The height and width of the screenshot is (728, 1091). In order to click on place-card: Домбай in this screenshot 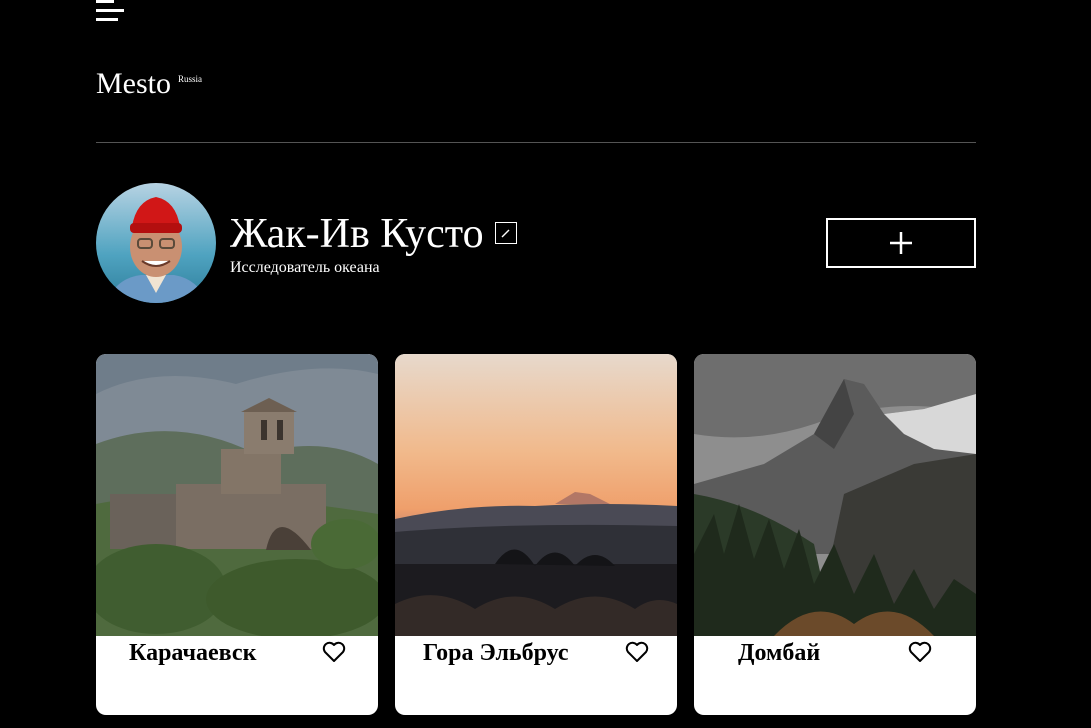, I will do `click(835, 534)`.